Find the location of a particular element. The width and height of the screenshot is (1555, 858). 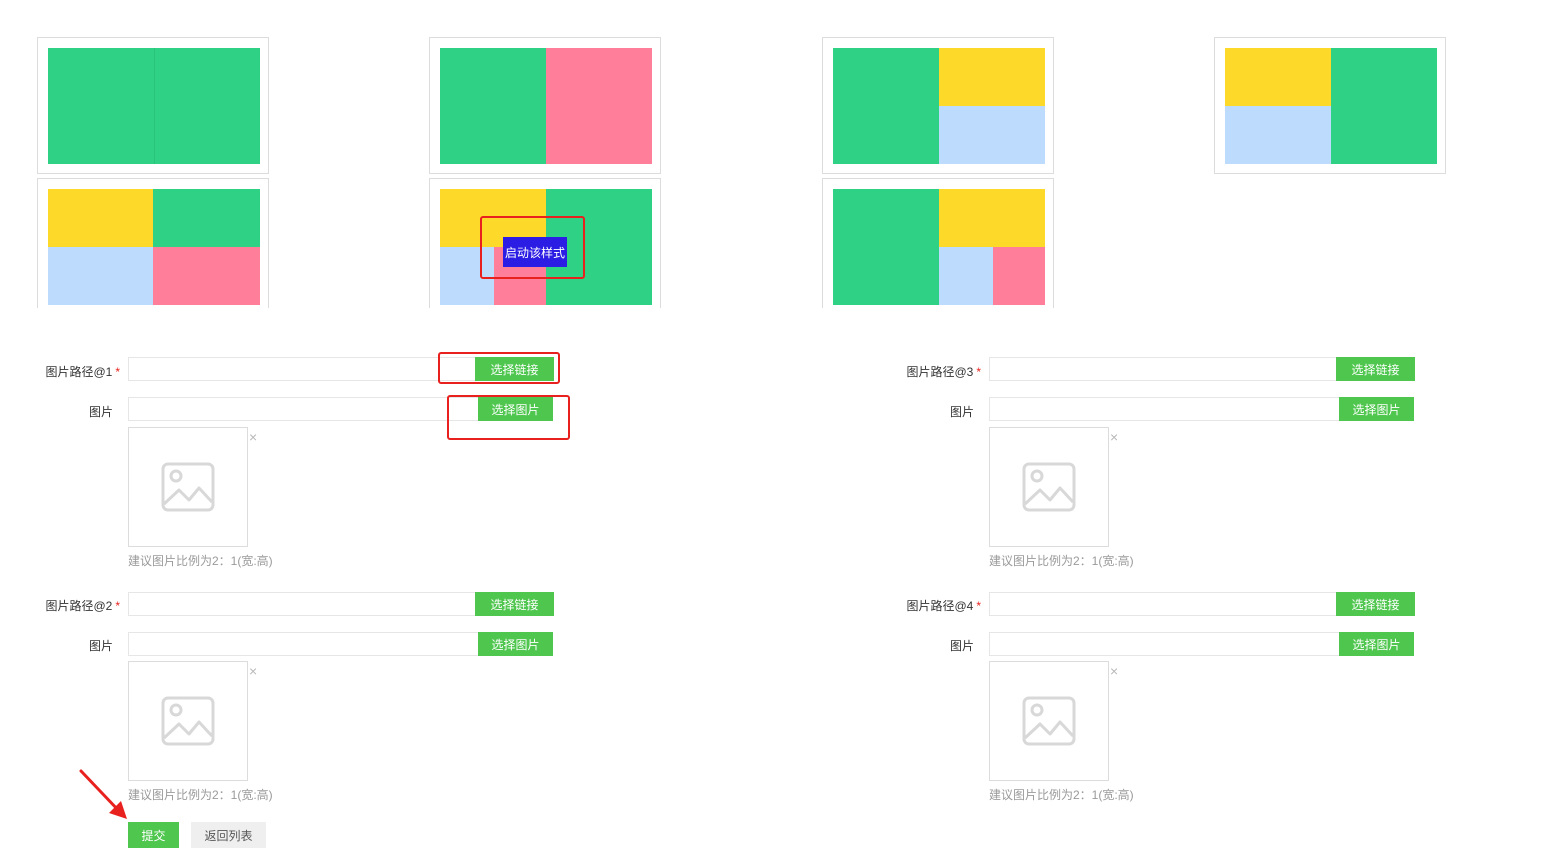

path3-input is located at coordinates (1162, 369).